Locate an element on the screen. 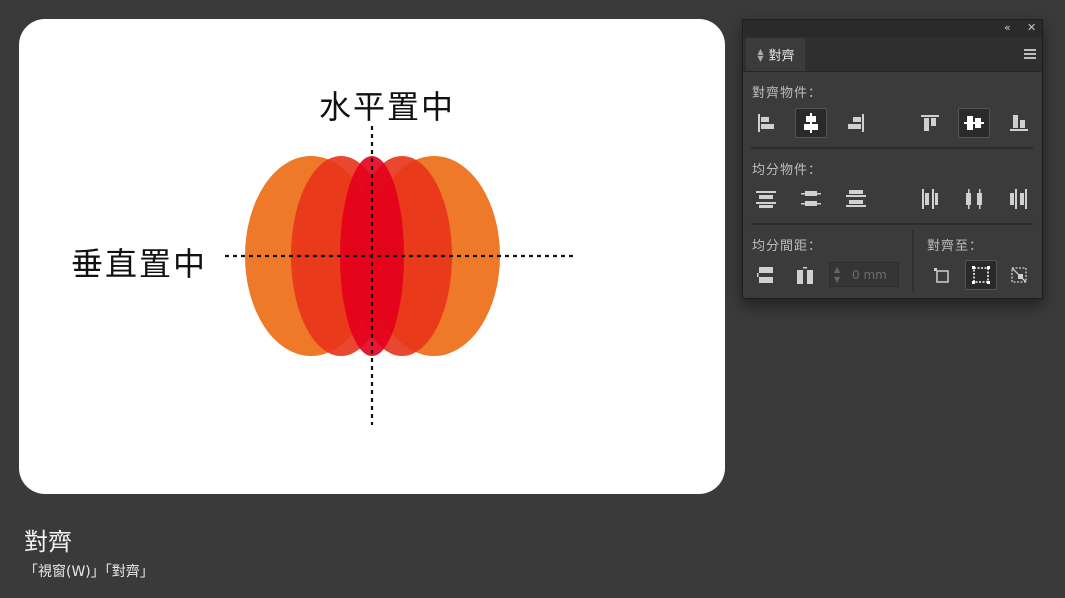 The height and width of the screenshot is (598, 1065). vertical-distribute-top-icon is located at coordinates (766, 199).